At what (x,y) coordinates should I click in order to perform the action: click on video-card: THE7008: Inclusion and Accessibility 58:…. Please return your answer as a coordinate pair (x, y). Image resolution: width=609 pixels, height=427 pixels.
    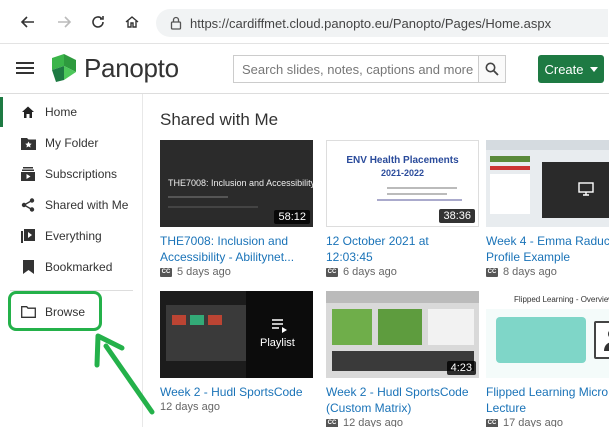
    Looking at the image, I should click on (236, 209).